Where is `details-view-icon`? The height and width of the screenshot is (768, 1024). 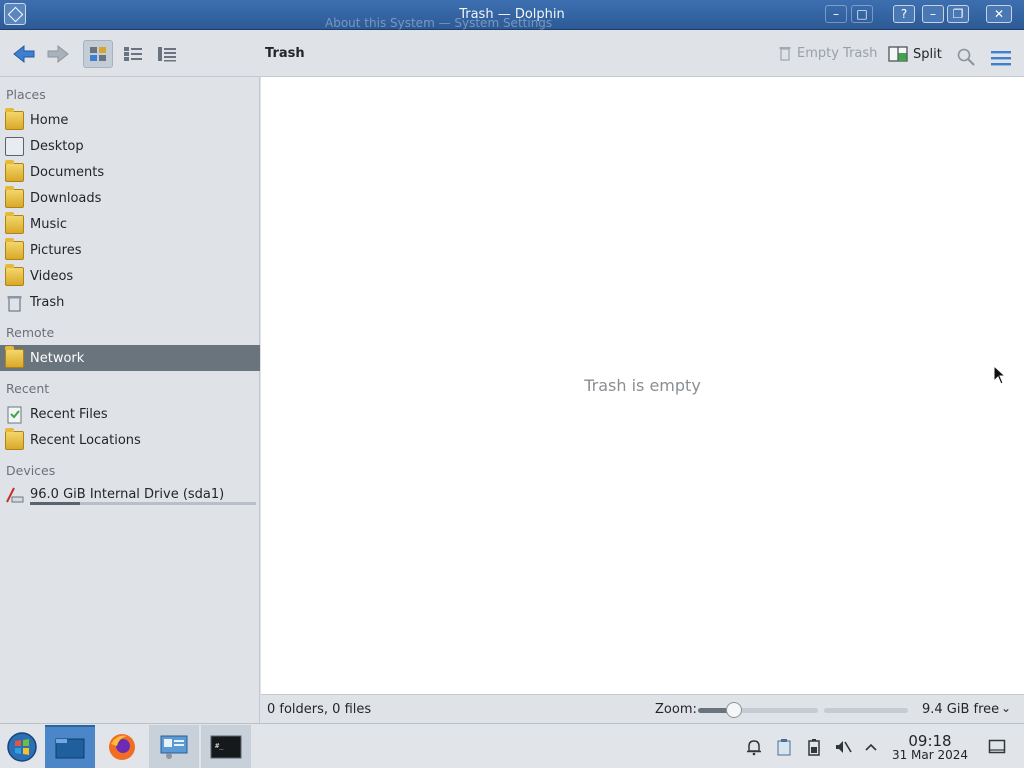
details-view-icon is located at coordinates (167, 54).